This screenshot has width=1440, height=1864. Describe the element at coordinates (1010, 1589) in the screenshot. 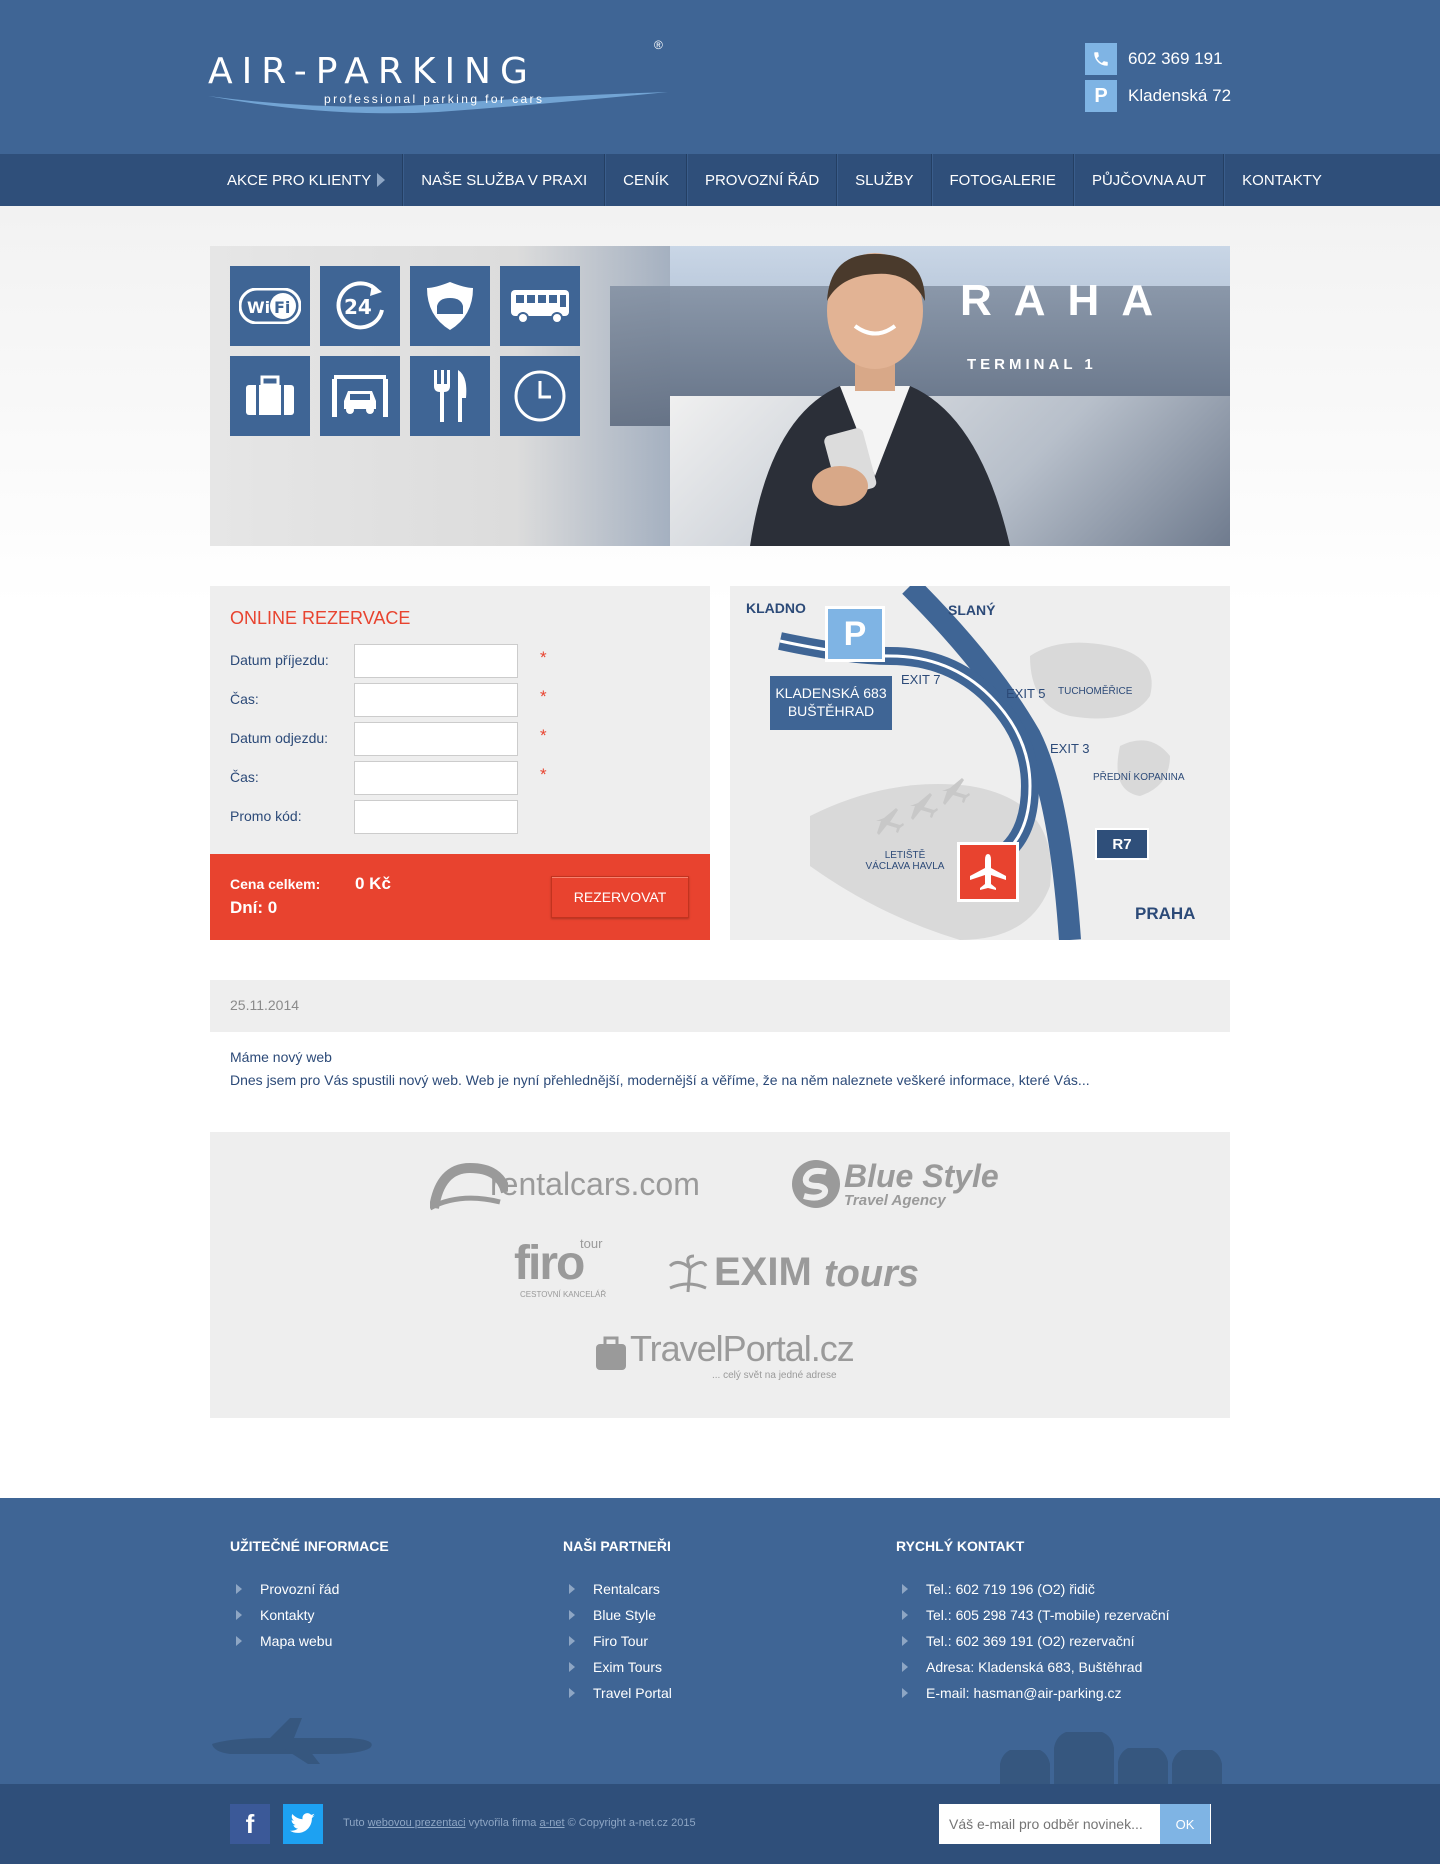

I see `footer-link-label: Tel.: 602 719 196 (O2) řidič` at that location.